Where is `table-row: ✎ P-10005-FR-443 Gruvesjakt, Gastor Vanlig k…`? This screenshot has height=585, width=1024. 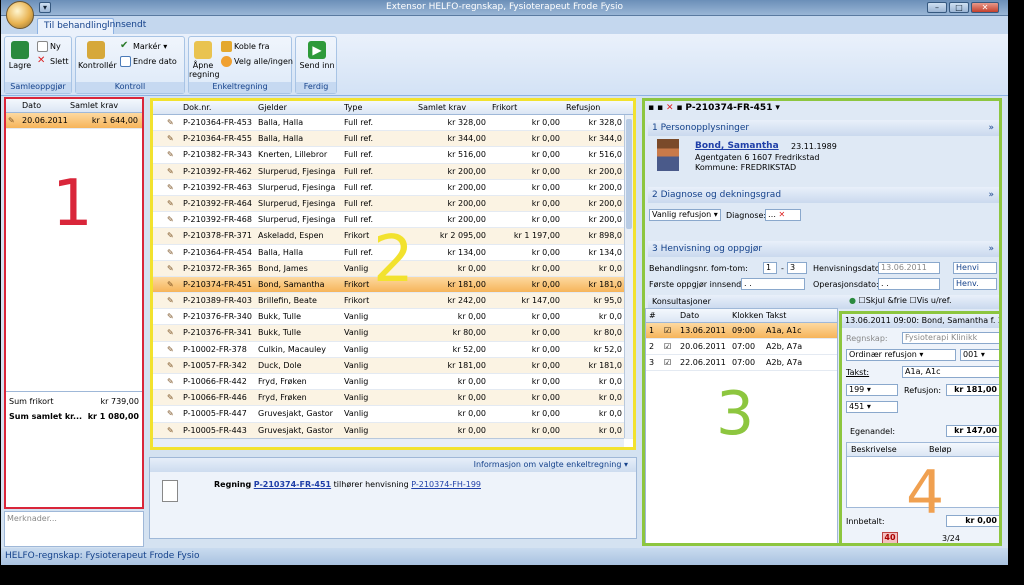 table-row: ✎ P-10005-FR-443 Gruvesjakt, Gastor Vanlig k… is located at coordinates (393, 430).